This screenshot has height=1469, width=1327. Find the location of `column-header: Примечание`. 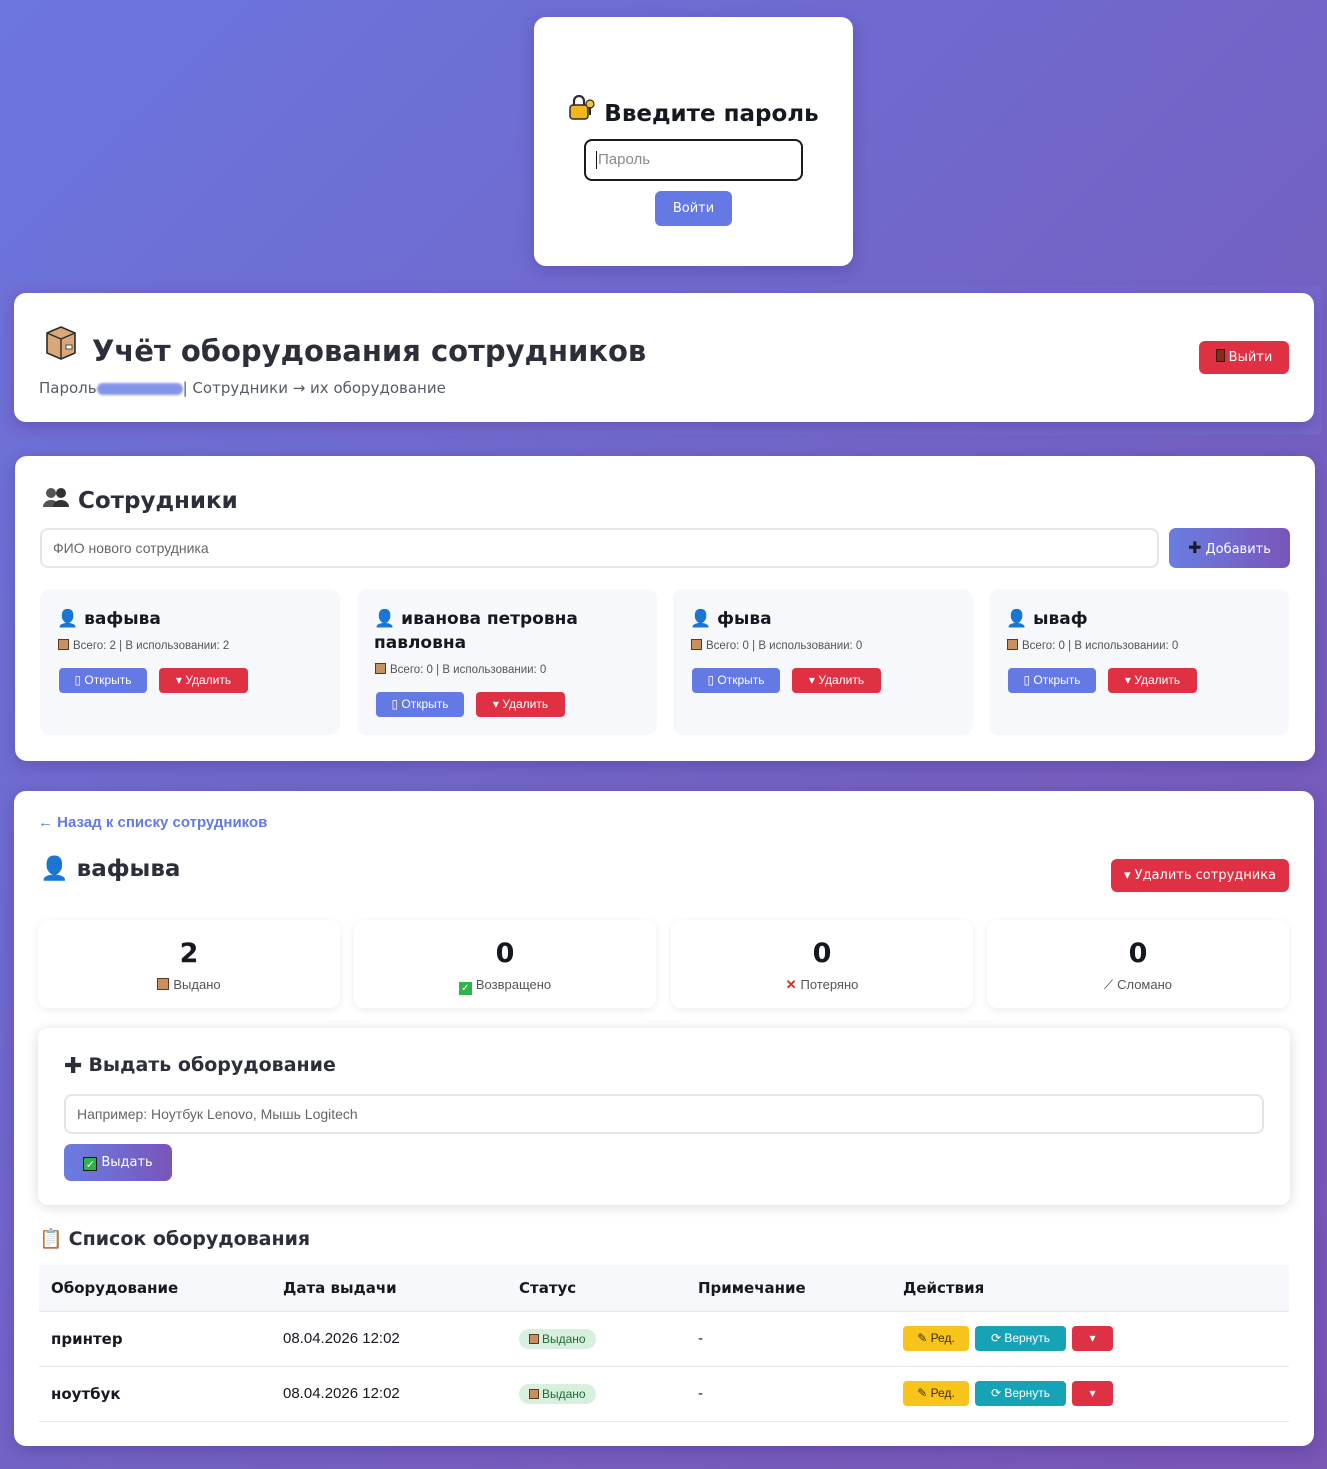

column-header: Примечание is located at coordinates (752, 1287).